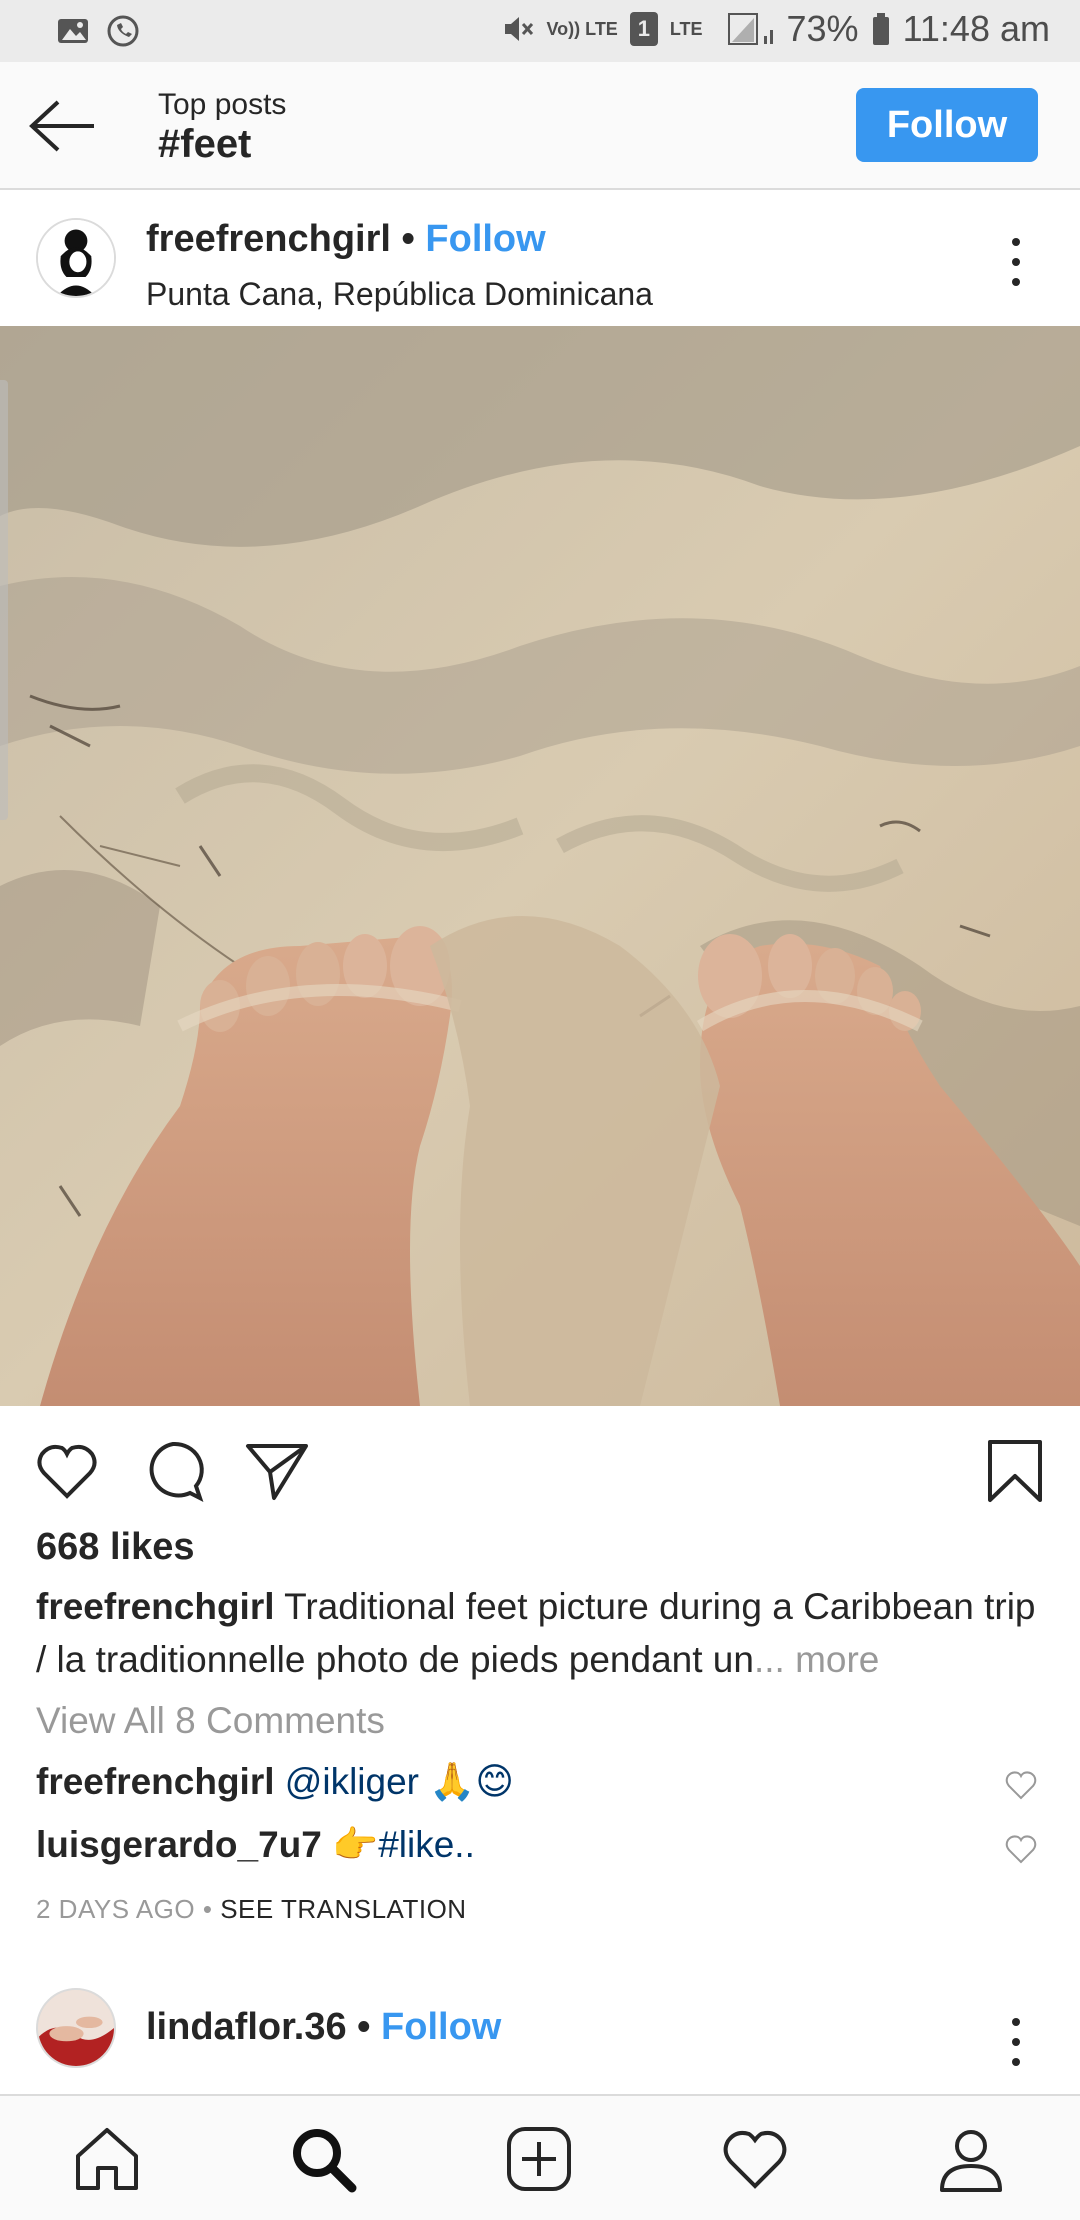  I want to click on lte-label: LTE, so click(686, 29).